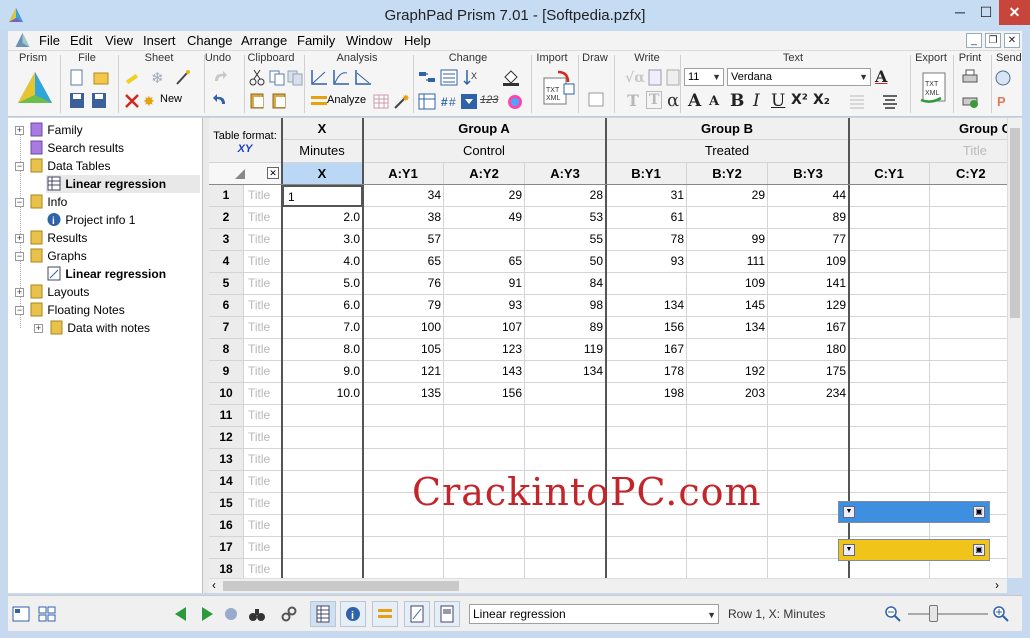 The width and height of the screenshot is (1030, 638). Describe the element at coordinates (226, 482) in the screenshot. I see `row-number: 14` at that location.